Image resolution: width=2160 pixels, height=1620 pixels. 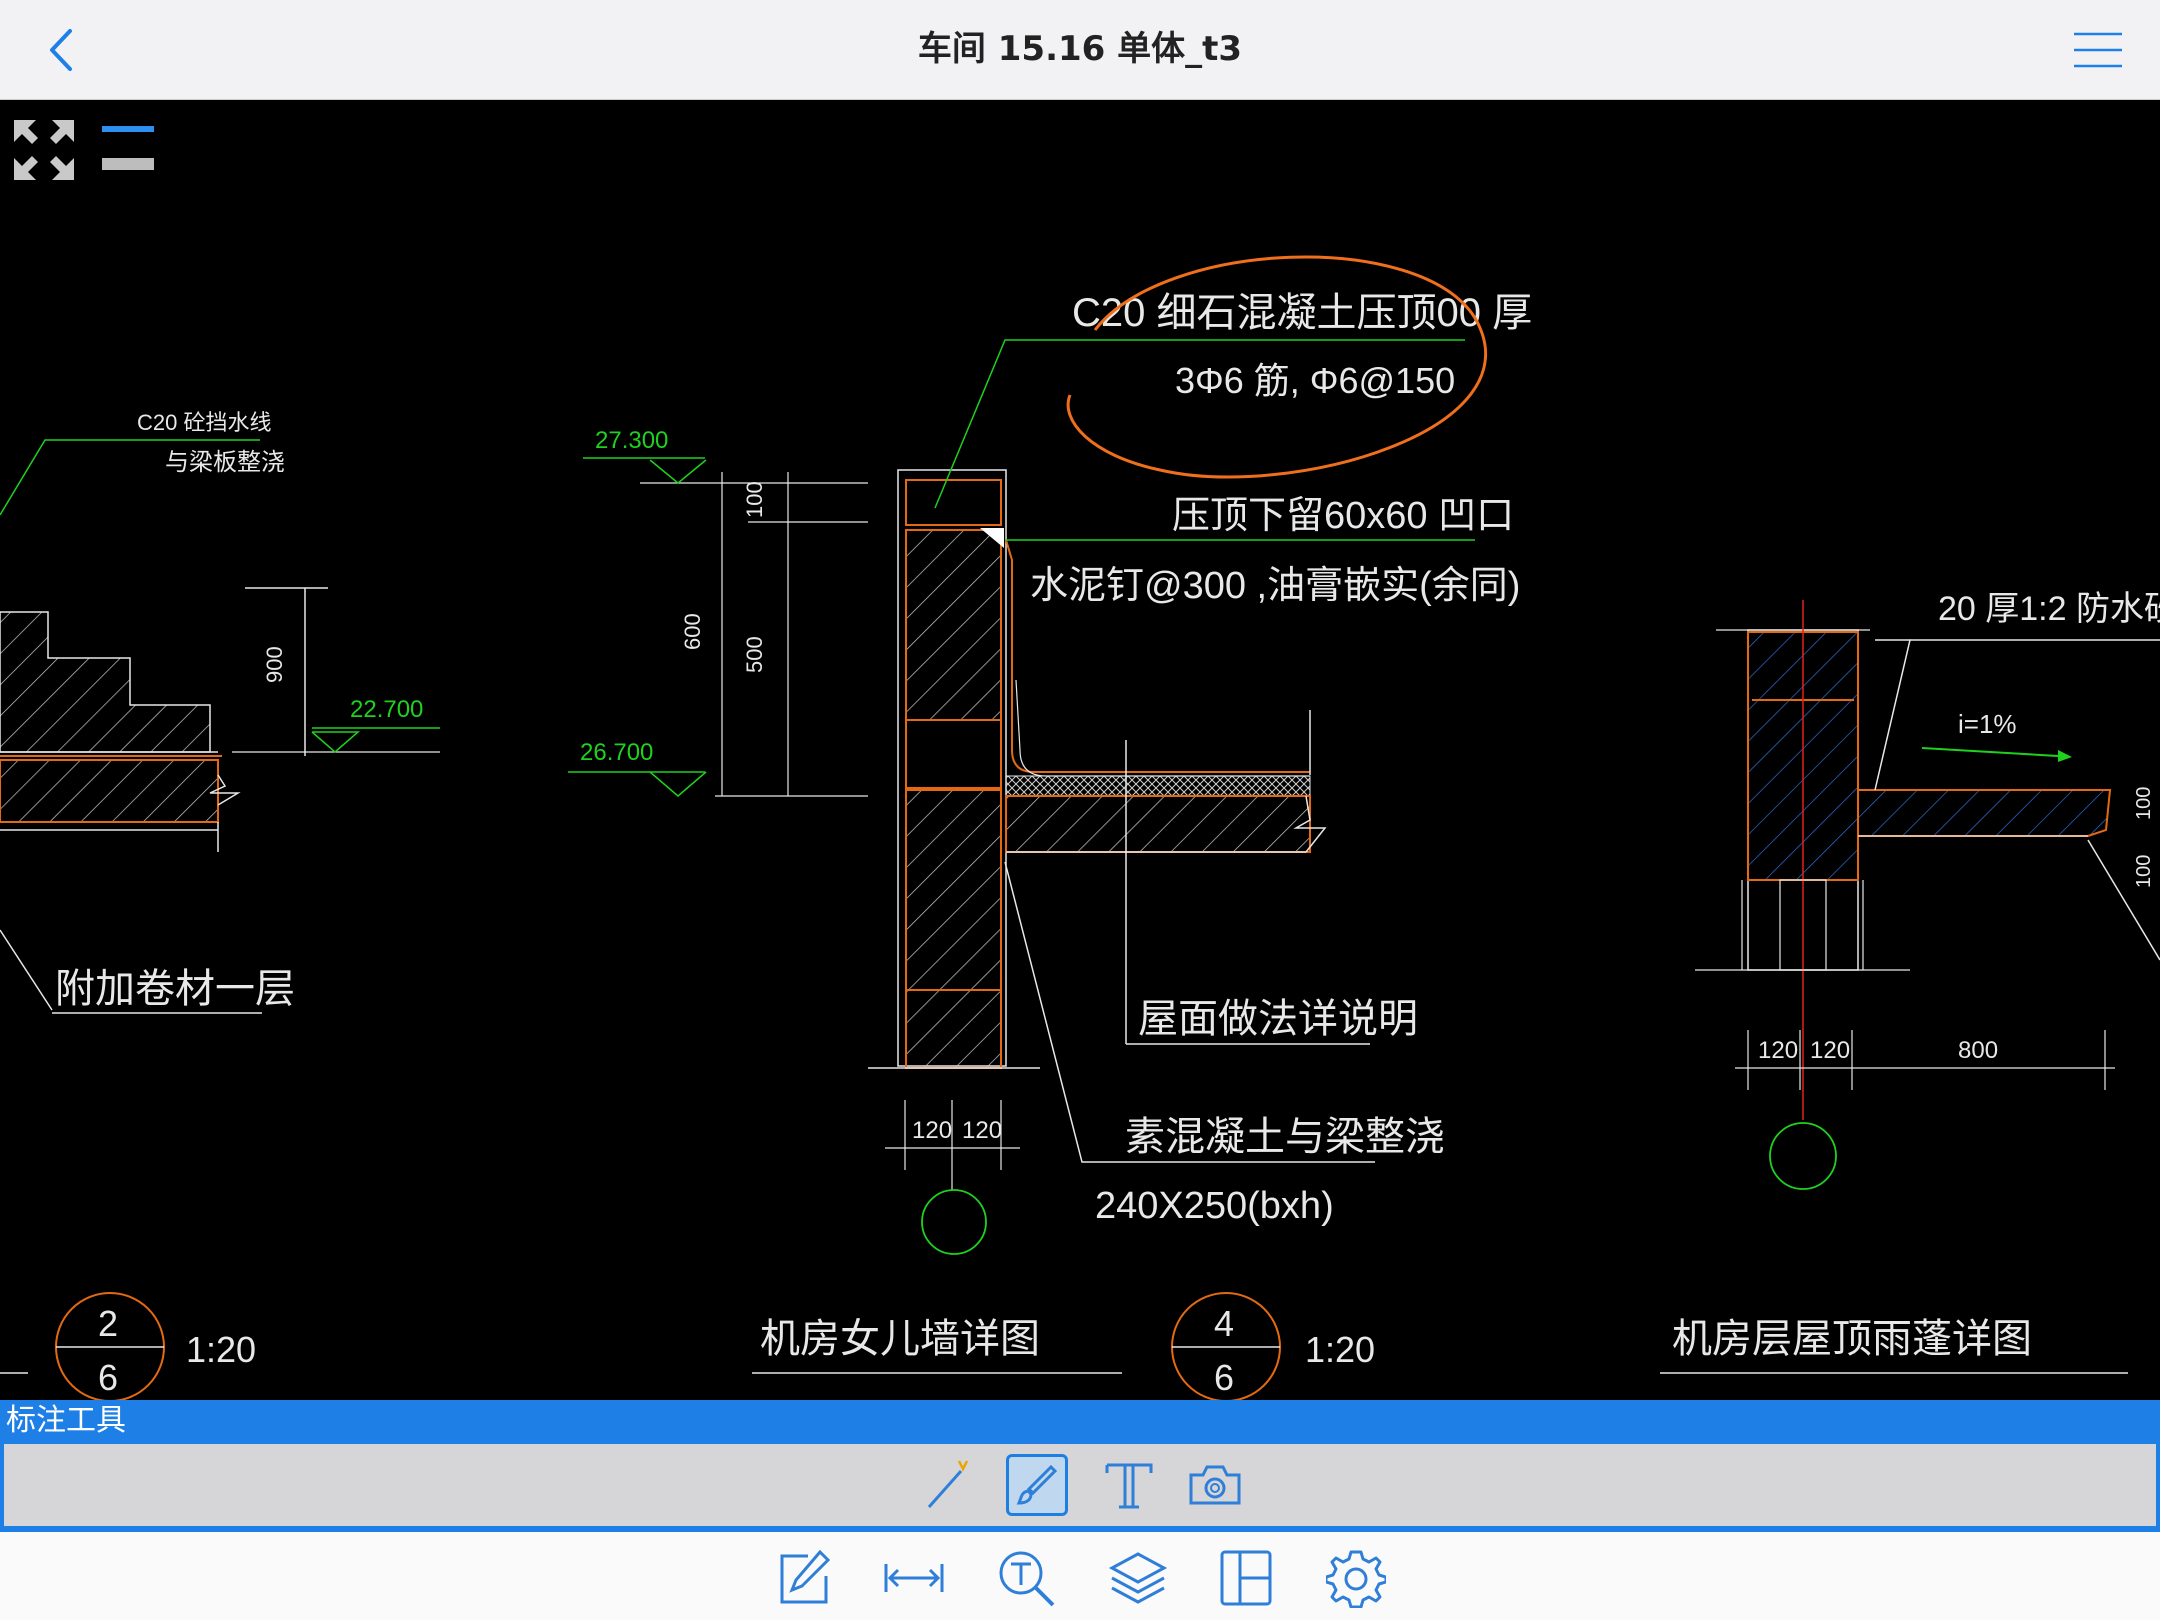 What do you see at coordinates (1315, 380) in the screenshot?
I see `note-top-line2: 3Φ6 筋, Φ6@150` at bounding box center [1315, 380].